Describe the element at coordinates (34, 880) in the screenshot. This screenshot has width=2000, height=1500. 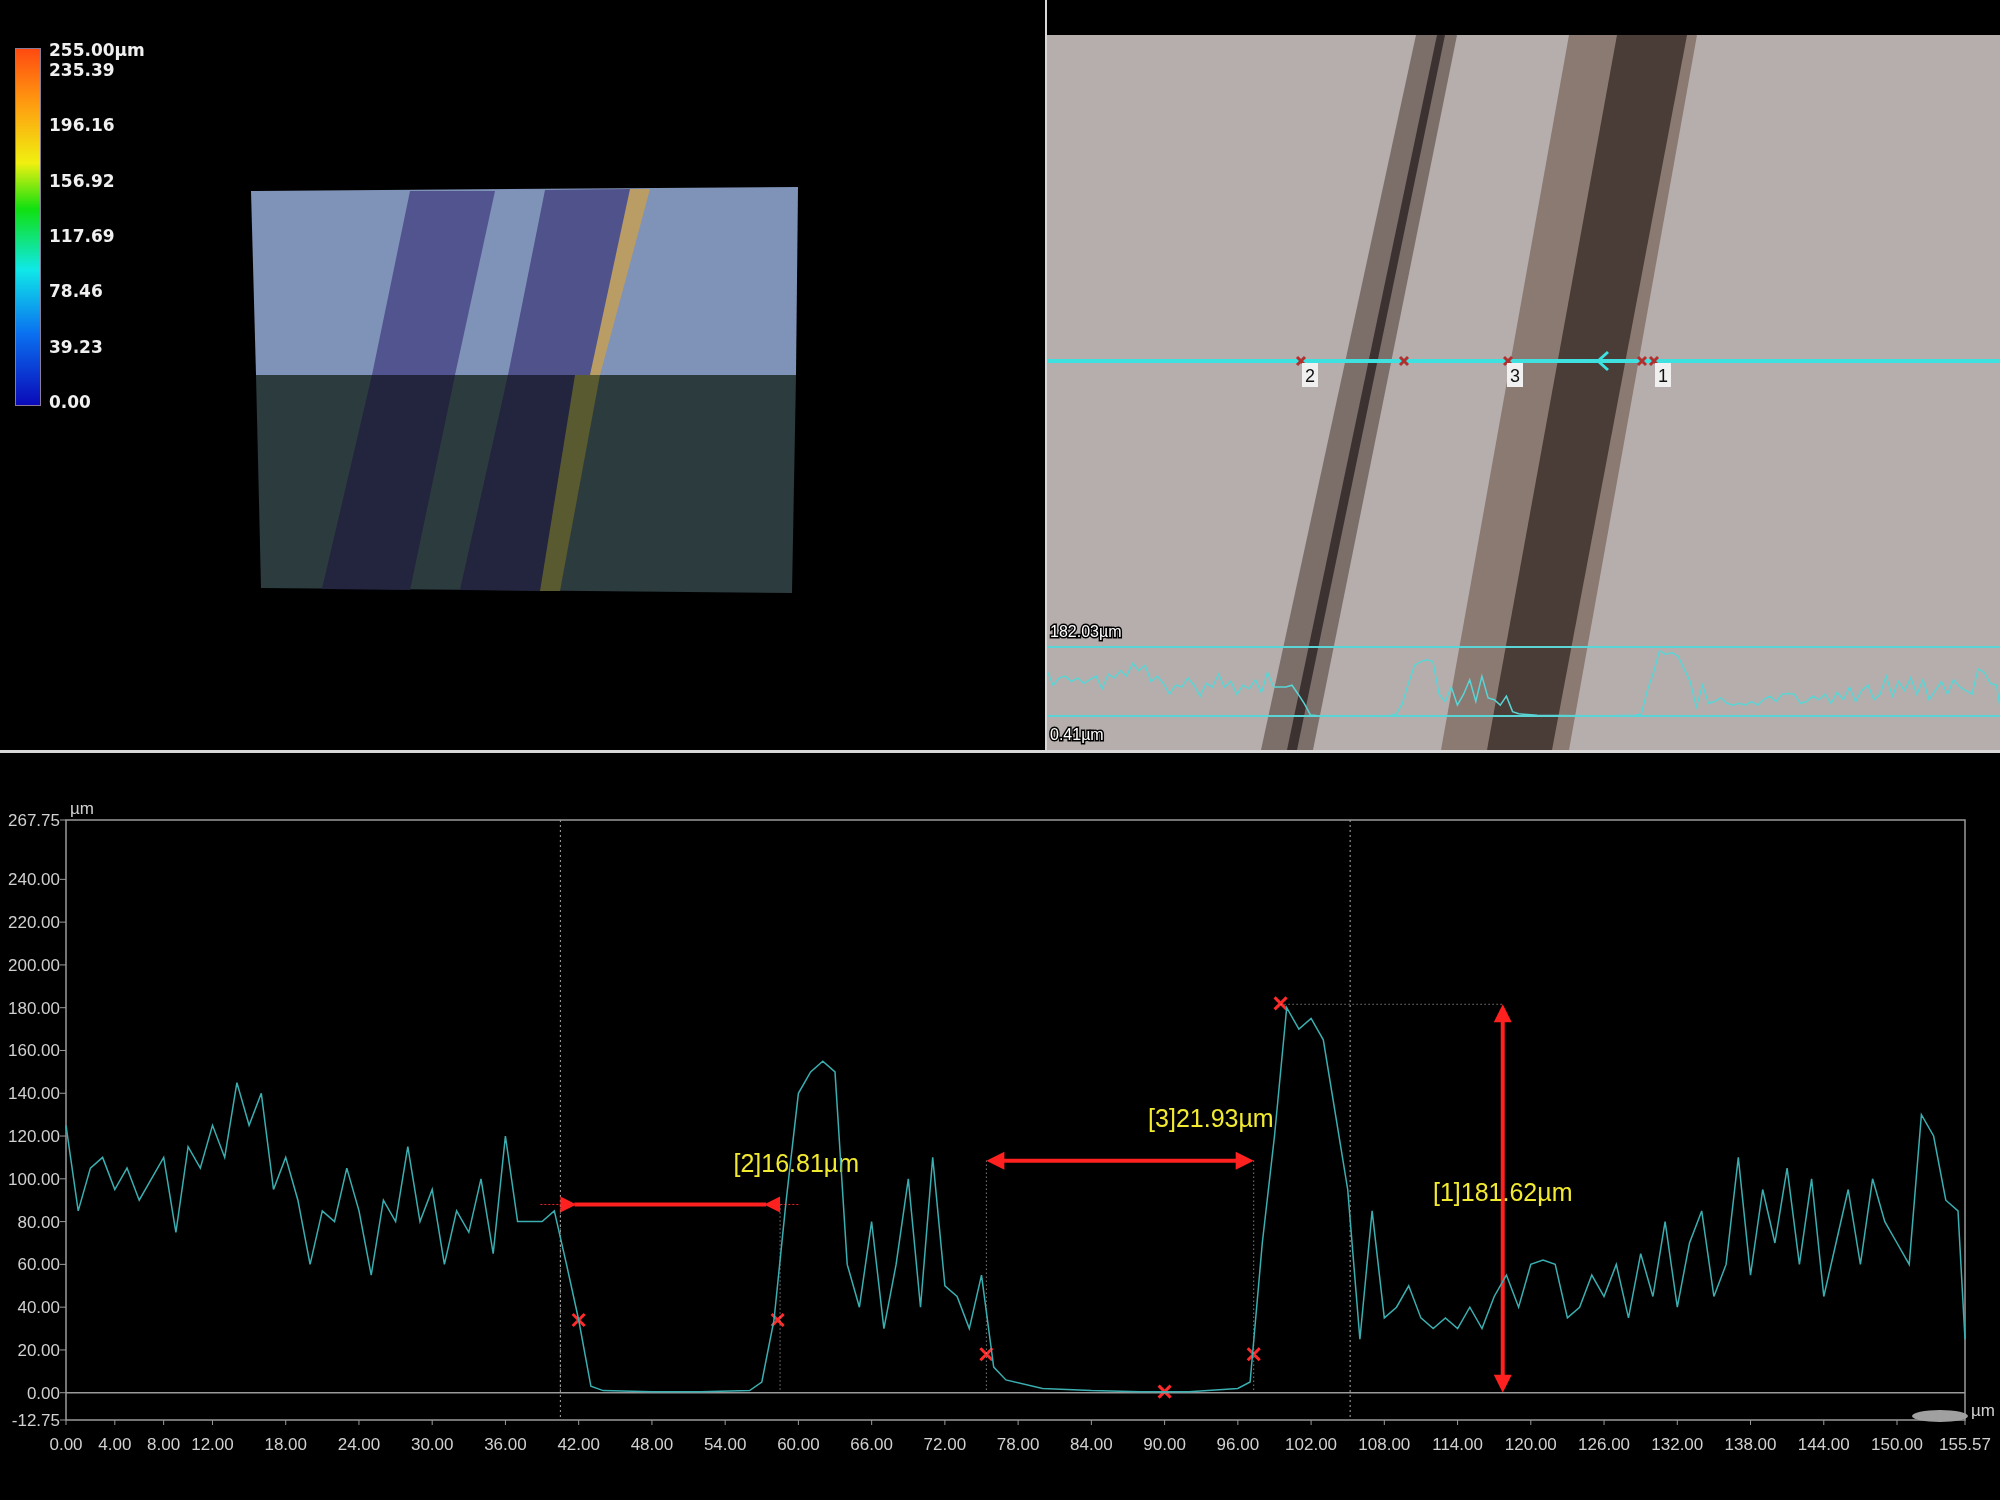
I see `y-tick-label: 240.00` at that location.